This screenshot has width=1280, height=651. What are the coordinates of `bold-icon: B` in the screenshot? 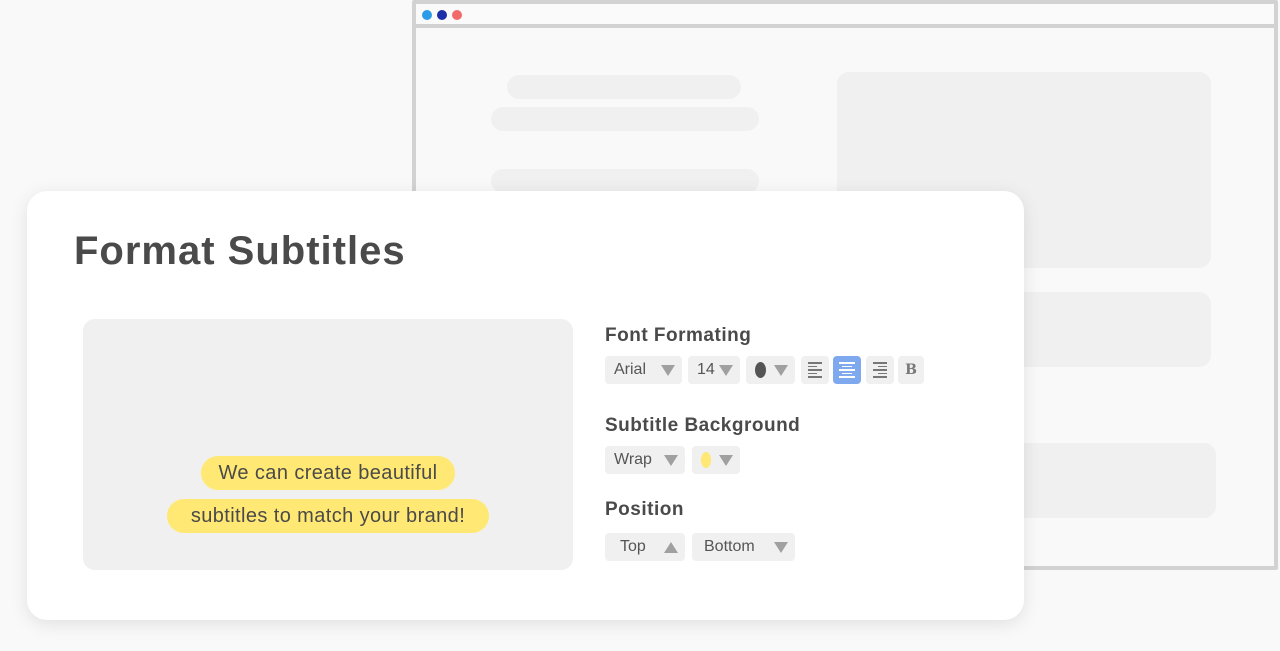 It's located at (911, 370).